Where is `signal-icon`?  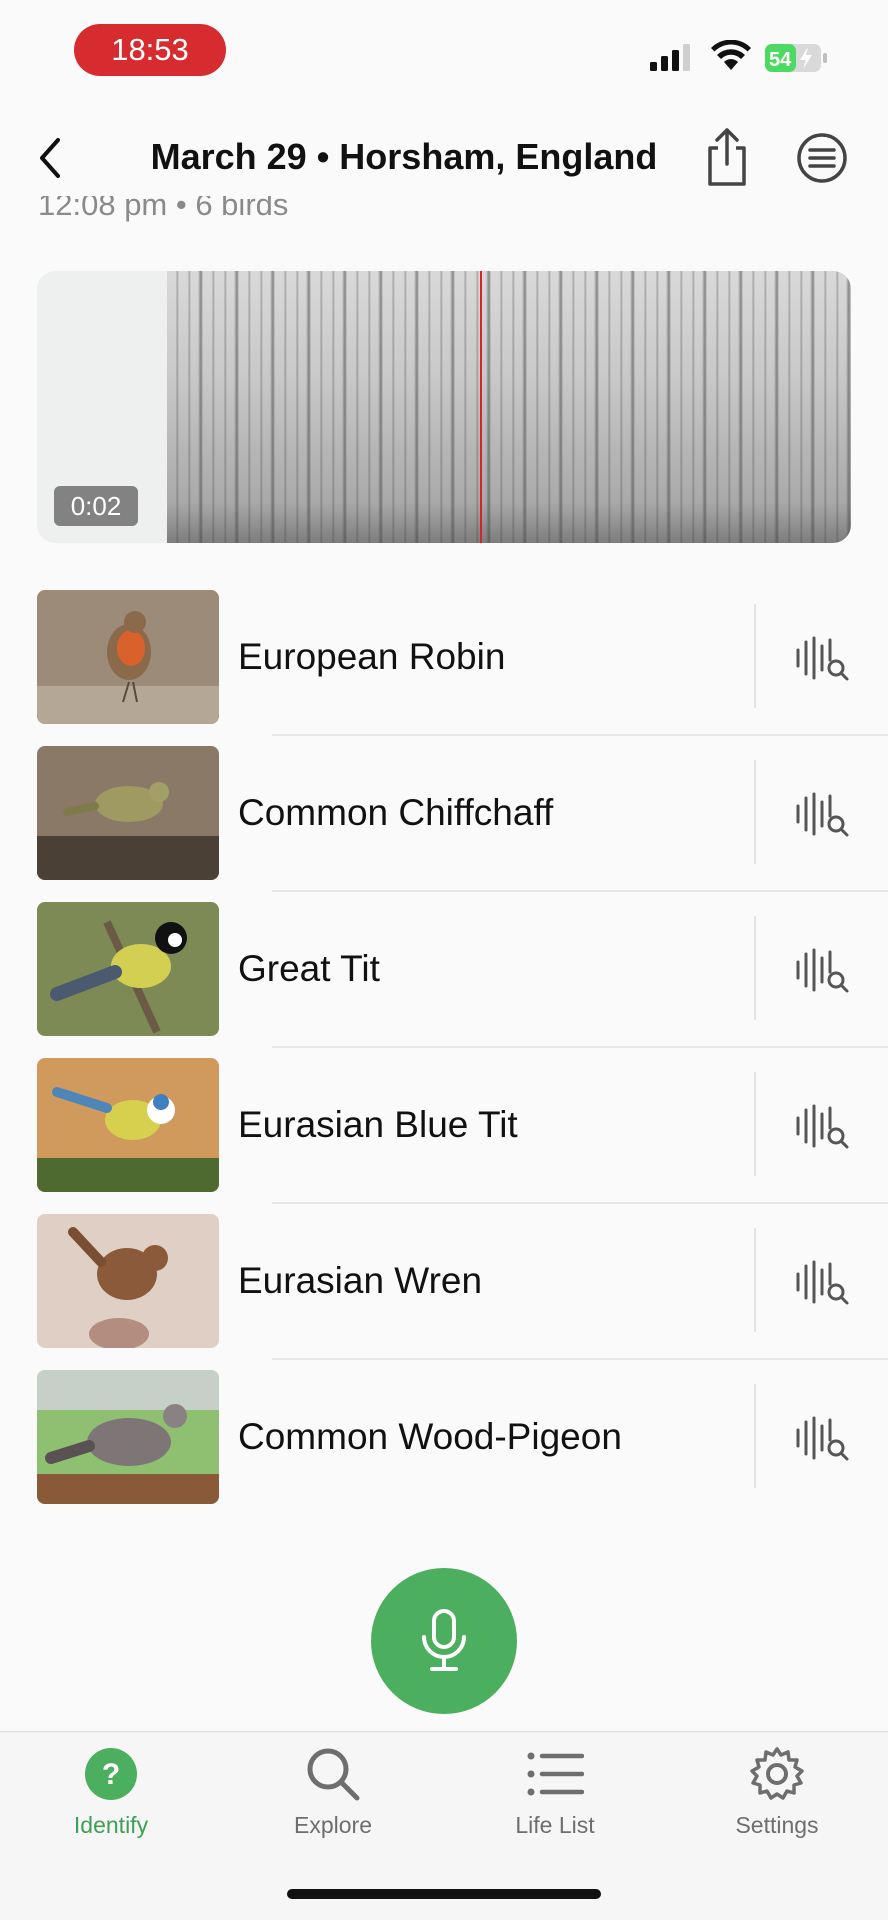
signal-icon is located at coordinates (670, 57).